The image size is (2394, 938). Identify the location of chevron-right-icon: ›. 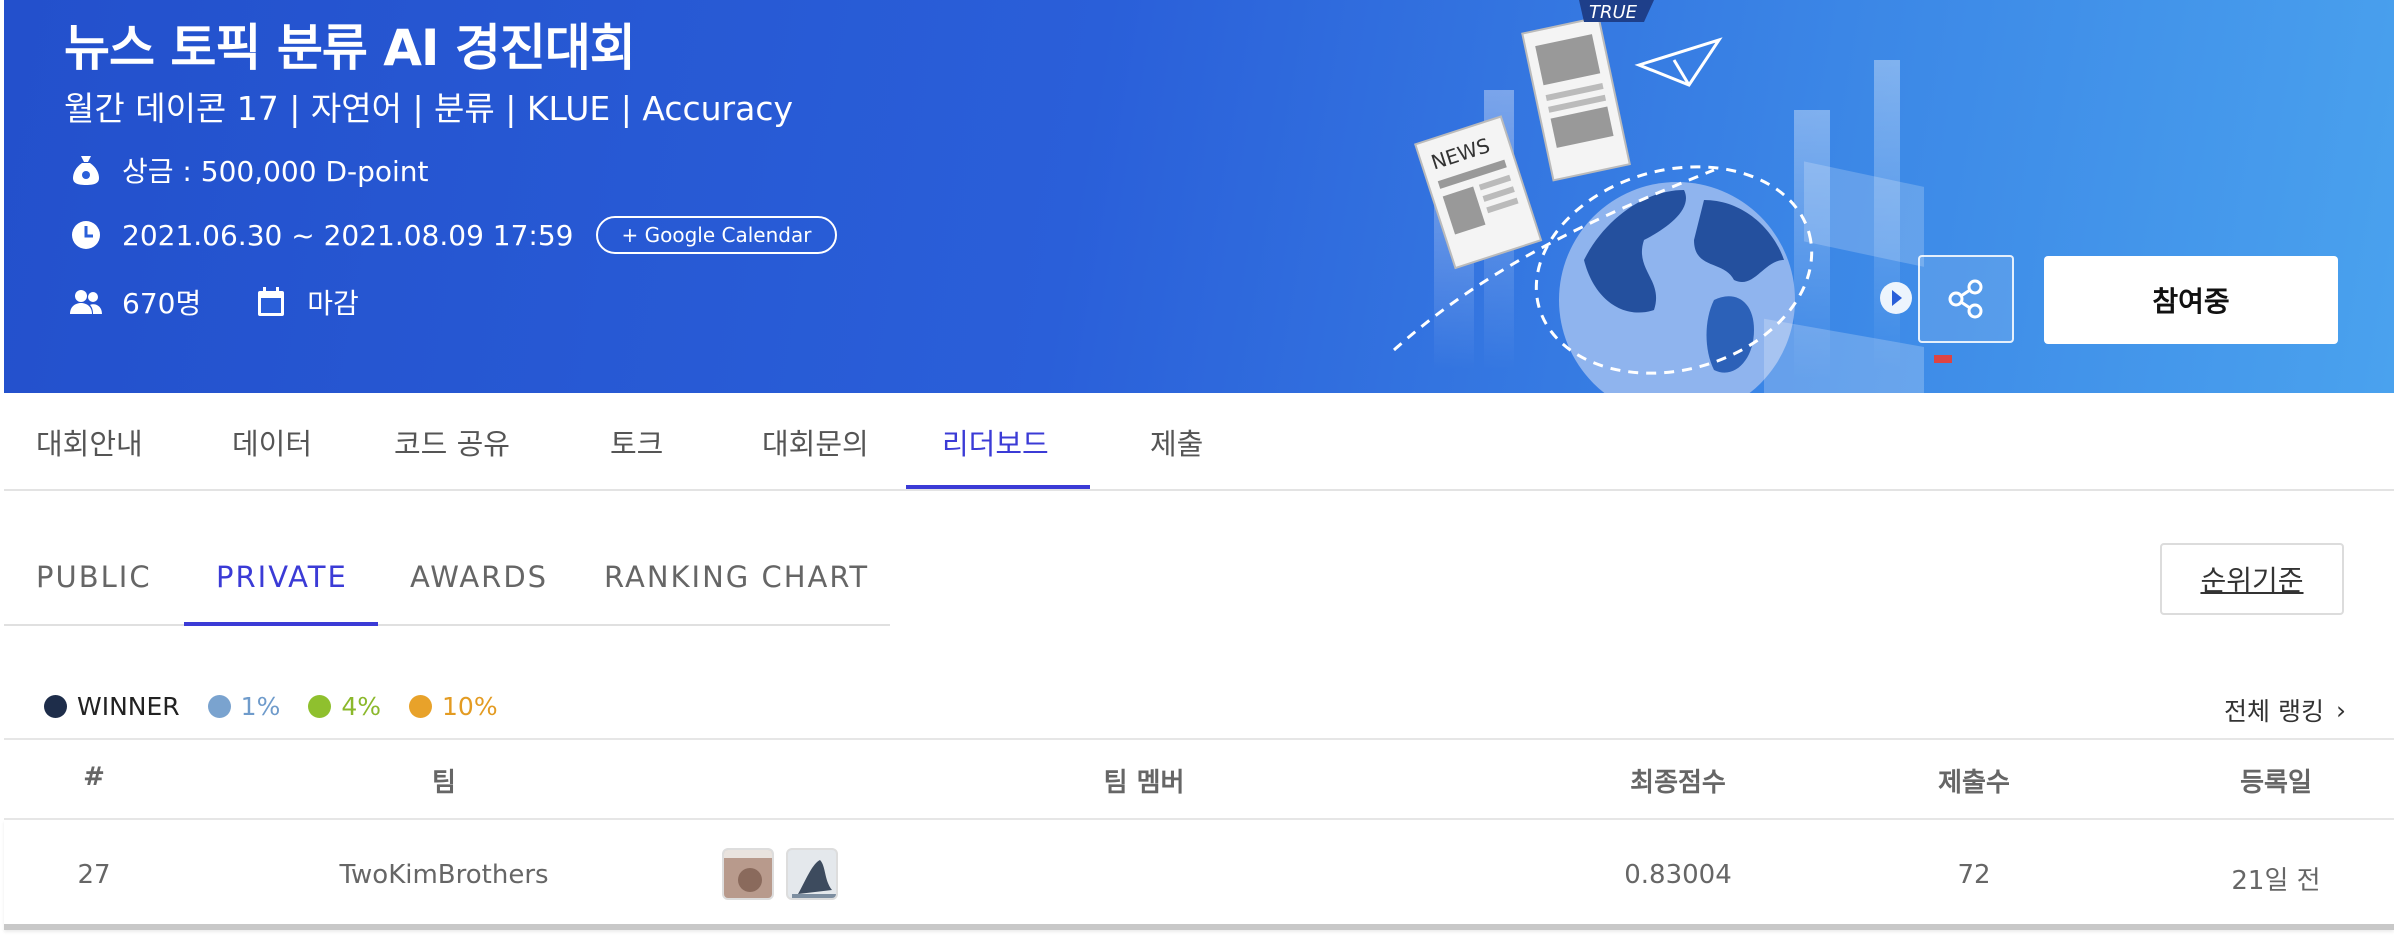
(2341, 710).